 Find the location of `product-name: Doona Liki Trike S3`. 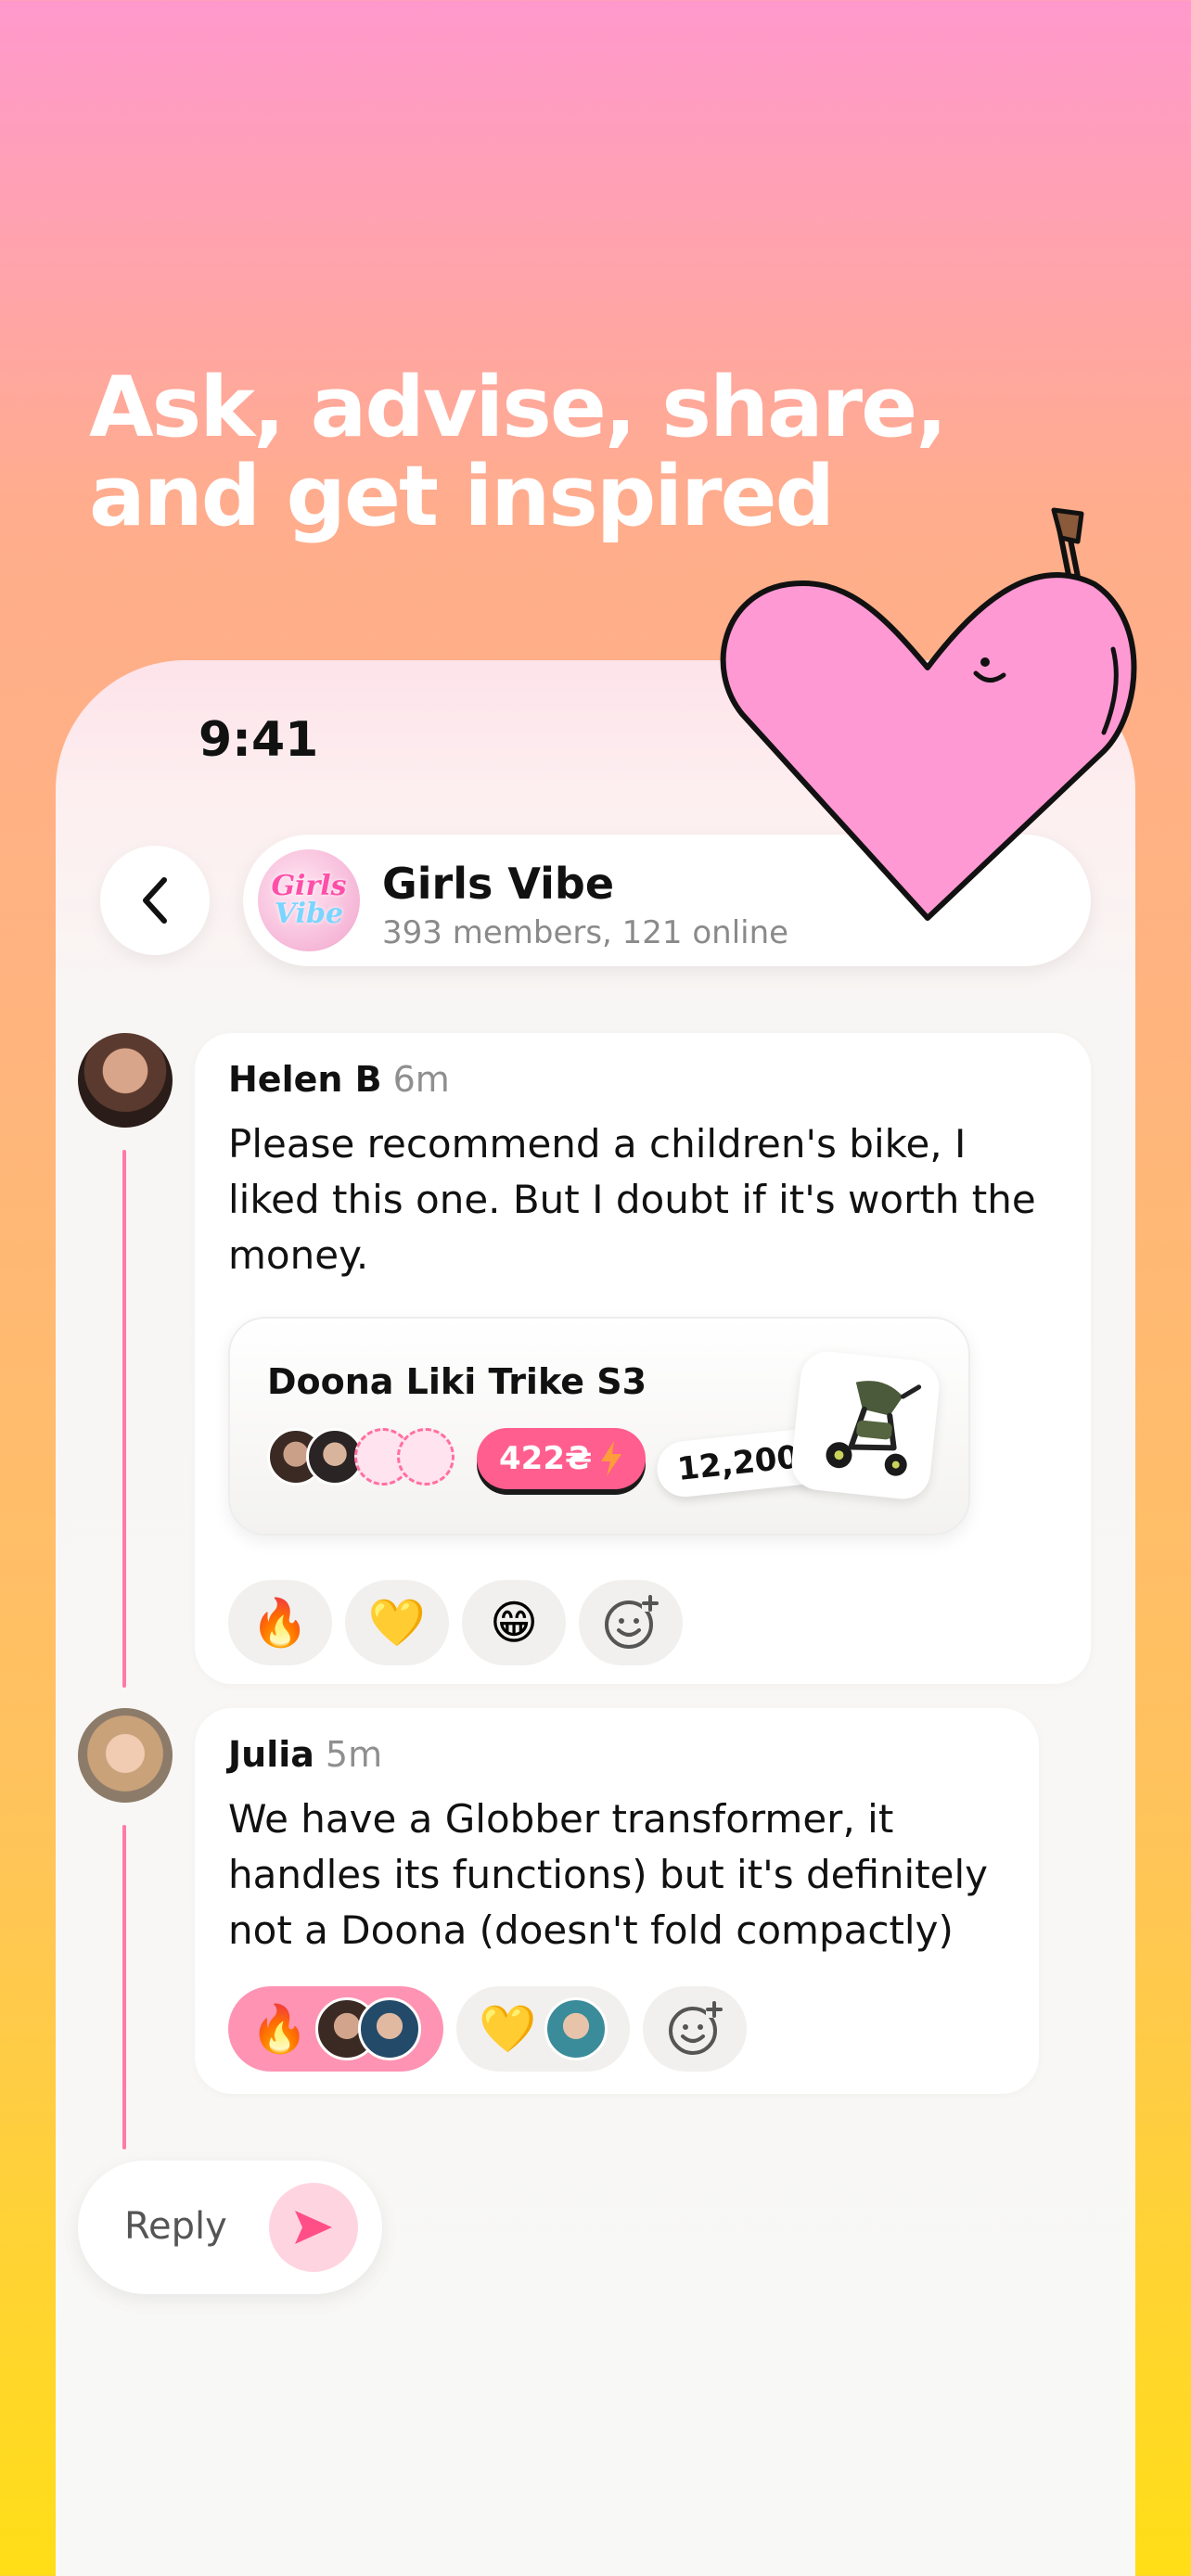

product-name: Doona Liki Trike S3 is located at coordinates (457, 1381).